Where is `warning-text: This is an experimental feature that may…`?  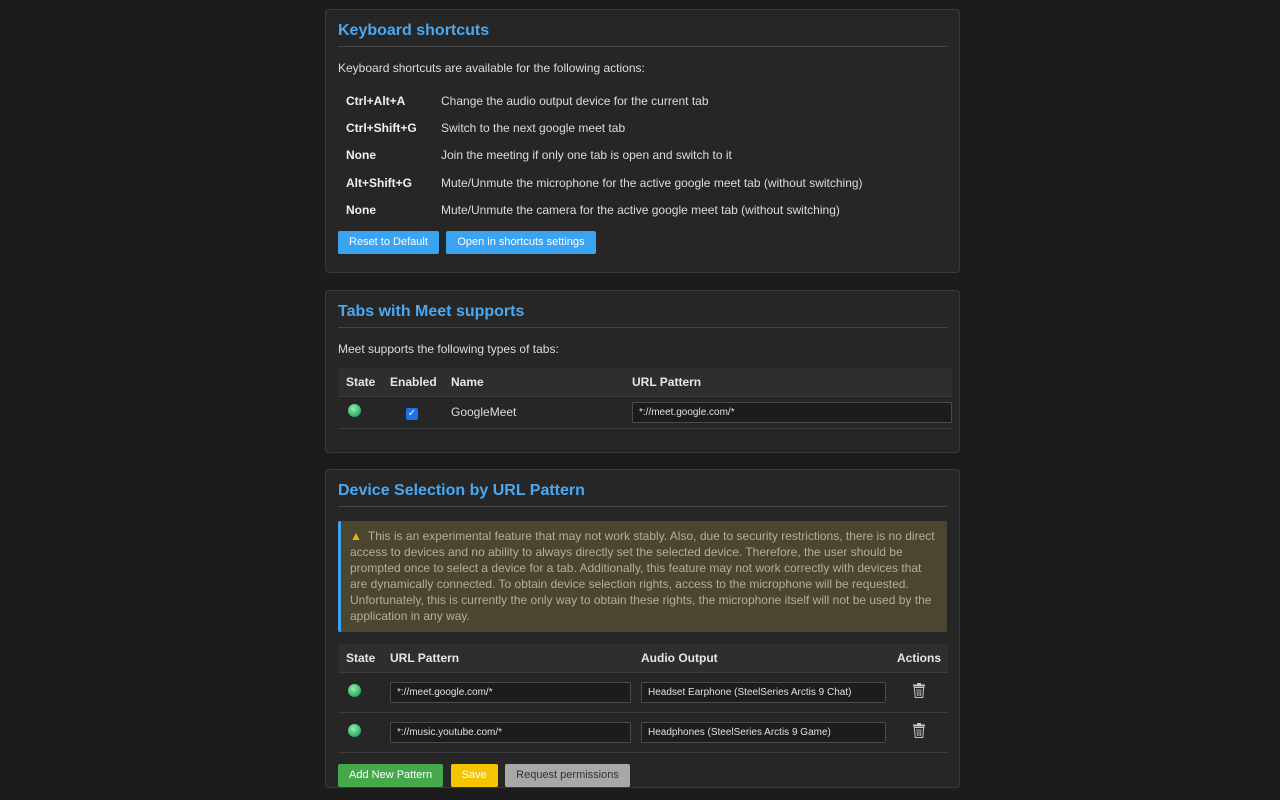 warning-text: This is an experimental feature that may… is located at coordinates (642, 576).